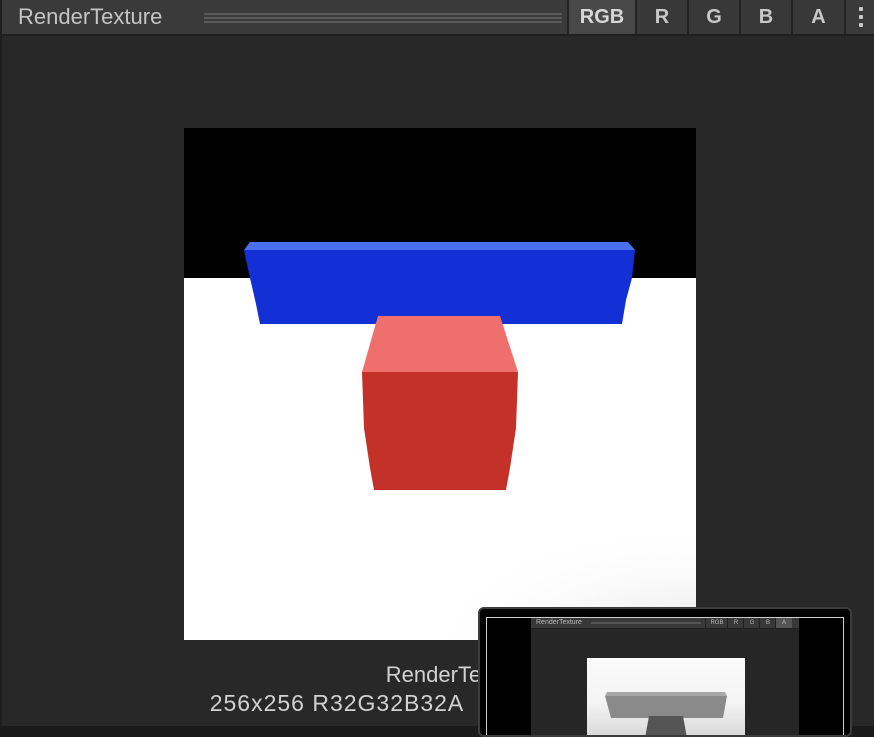  Describe the element at coordinates (439, 246) in the screenshot. I see `blue-block-top` at that location.